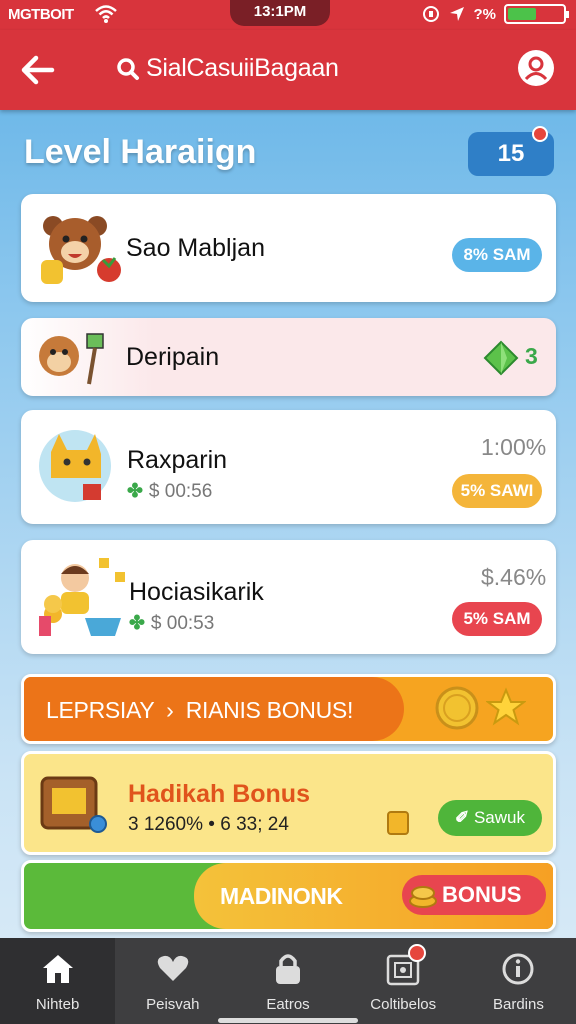 Image resolution: width=576 pixels, height=1024 pixels. Describe the element at coordinates (182, 623) in the screenshot. I see `subtext-value: $ 00:53` at that location.